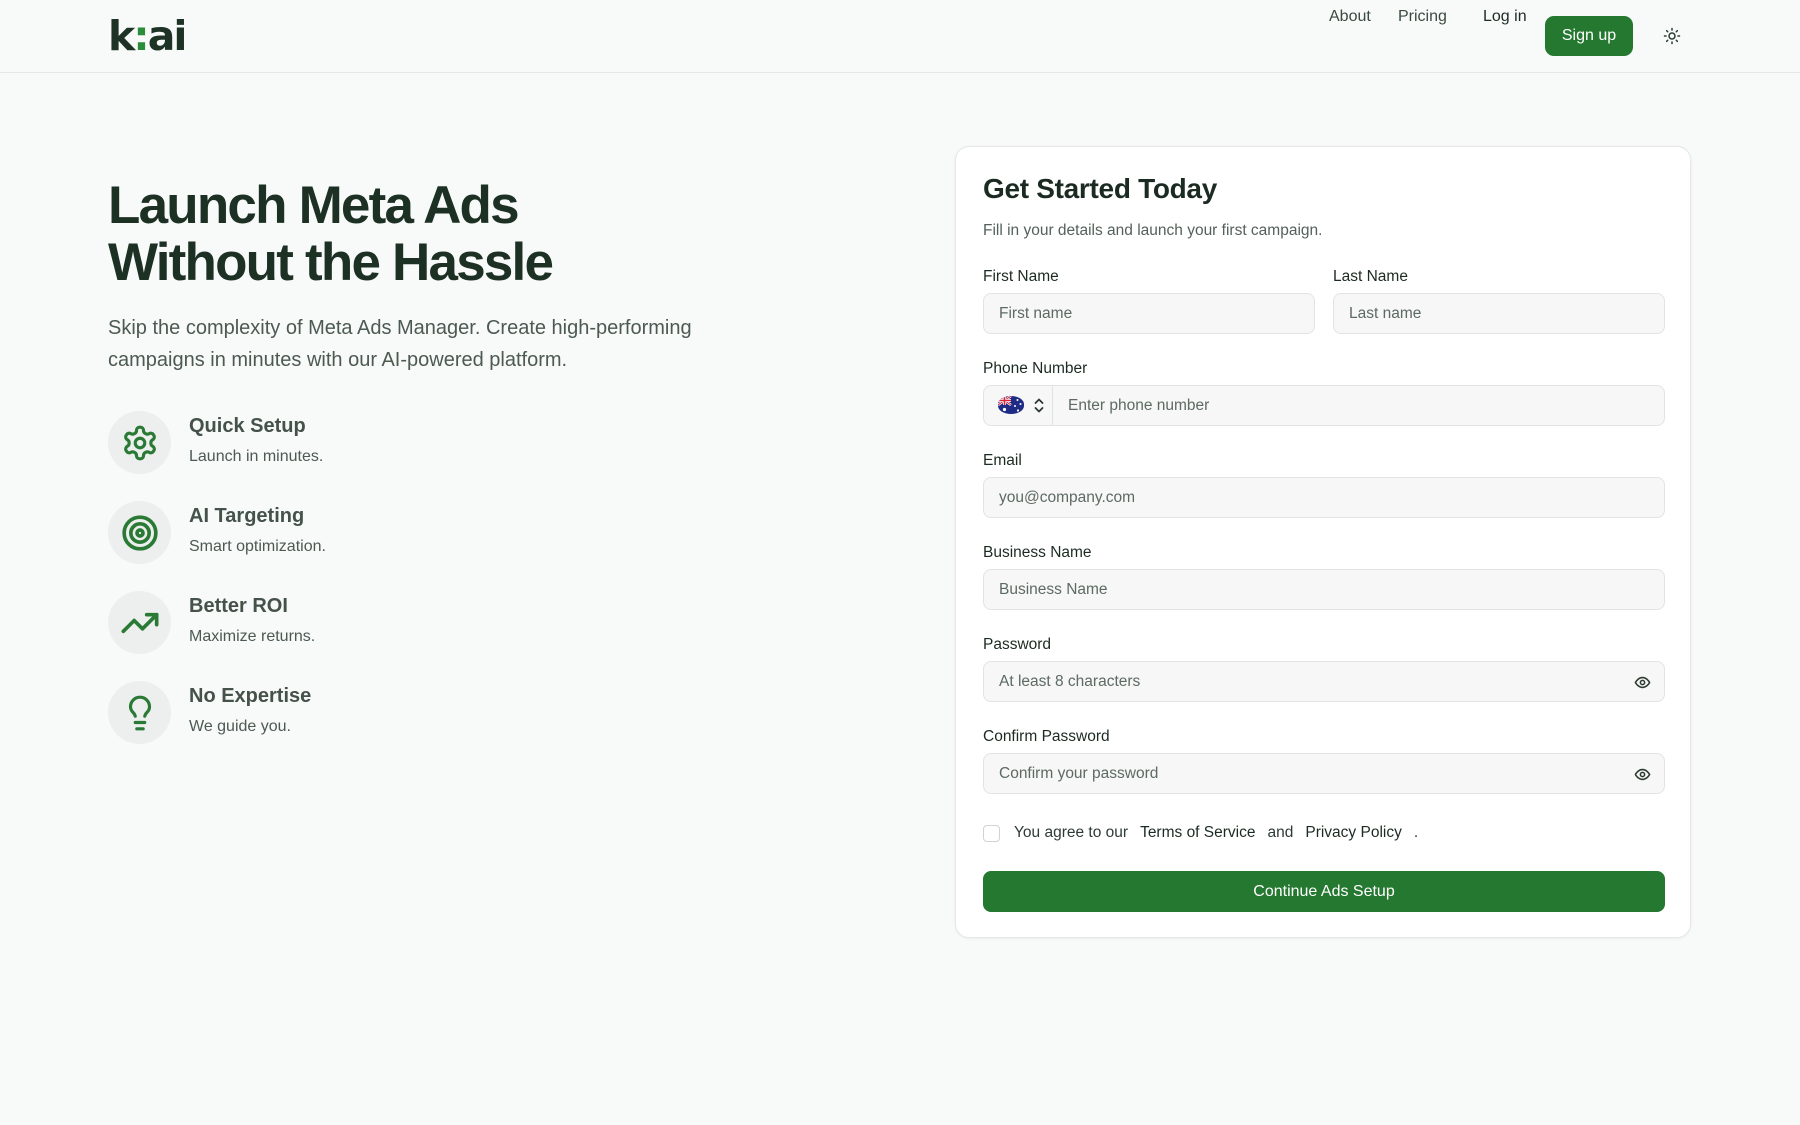 The width and height of the screenshot is (1800, 1125). Describe the element at coordinates (1422, 17) in the screenshot. I see `nav-pricing-link: Pricing` at that location.